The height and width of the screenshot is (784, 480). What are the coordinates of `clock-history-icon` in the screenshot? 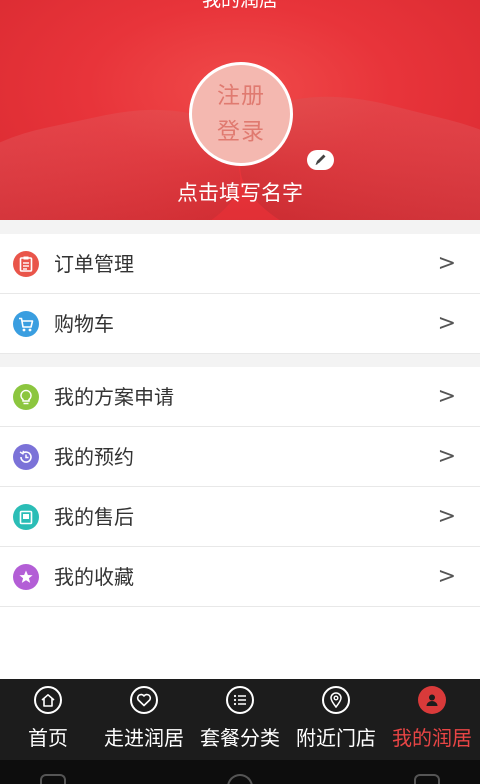 It's located at (26, 457).